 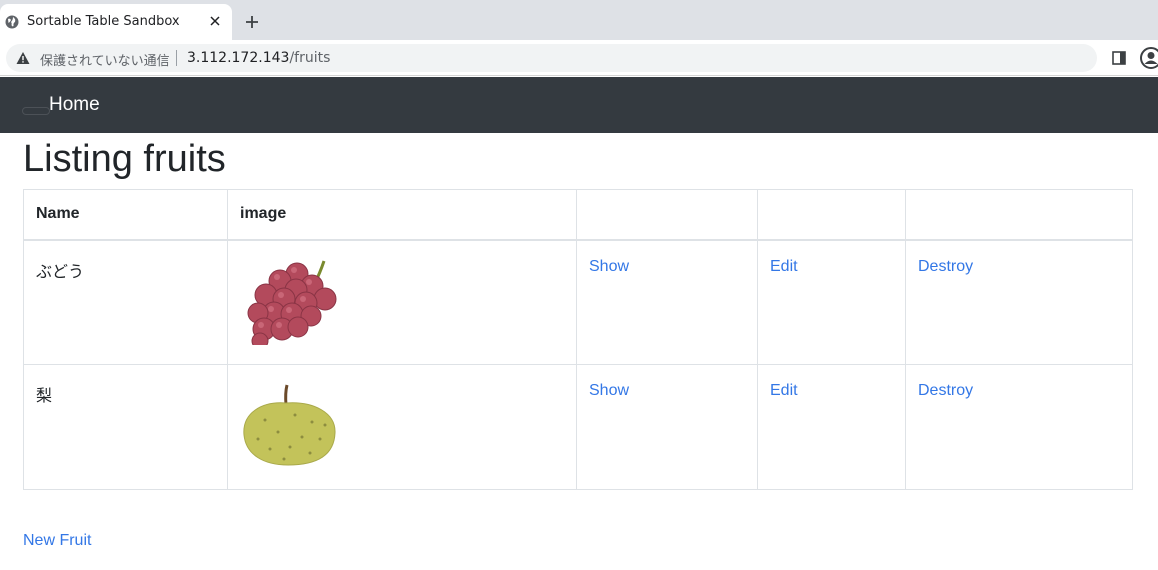 I want to click on header-image: image, so click(x=402, y=215).